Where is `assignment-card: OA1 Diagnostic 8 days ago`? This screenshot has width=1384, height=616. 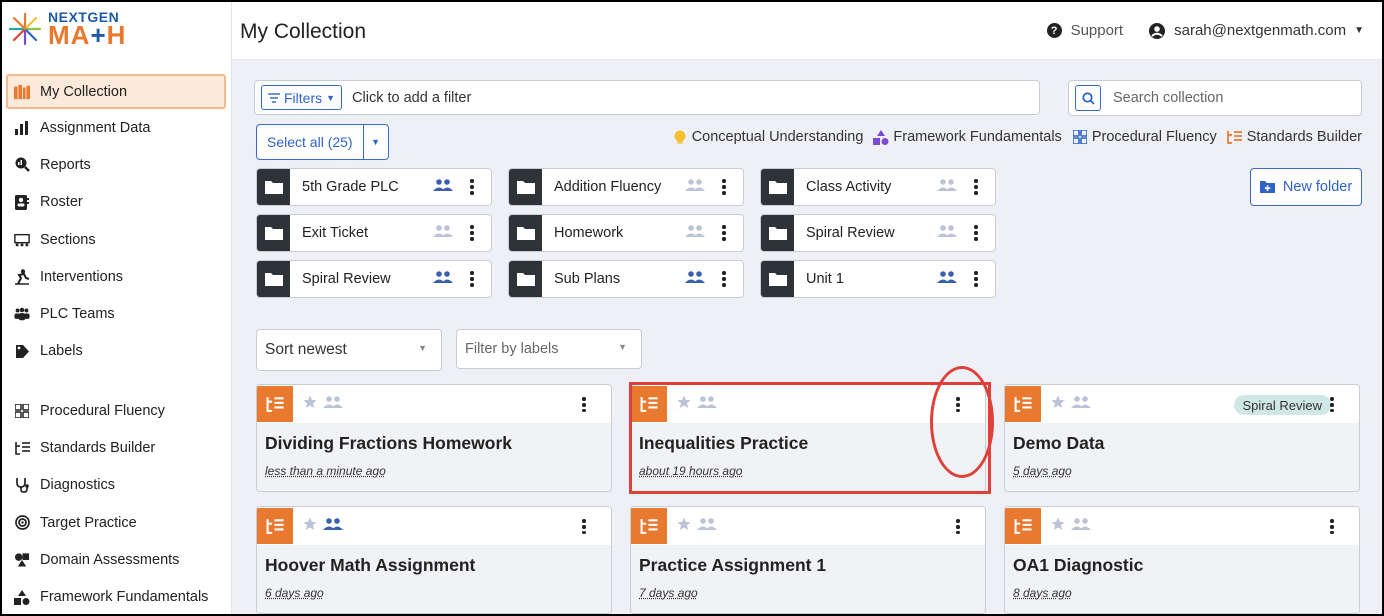 assignment-card: OA1 Diagnostic 8 days ago is located at coordinates (1182, 560).